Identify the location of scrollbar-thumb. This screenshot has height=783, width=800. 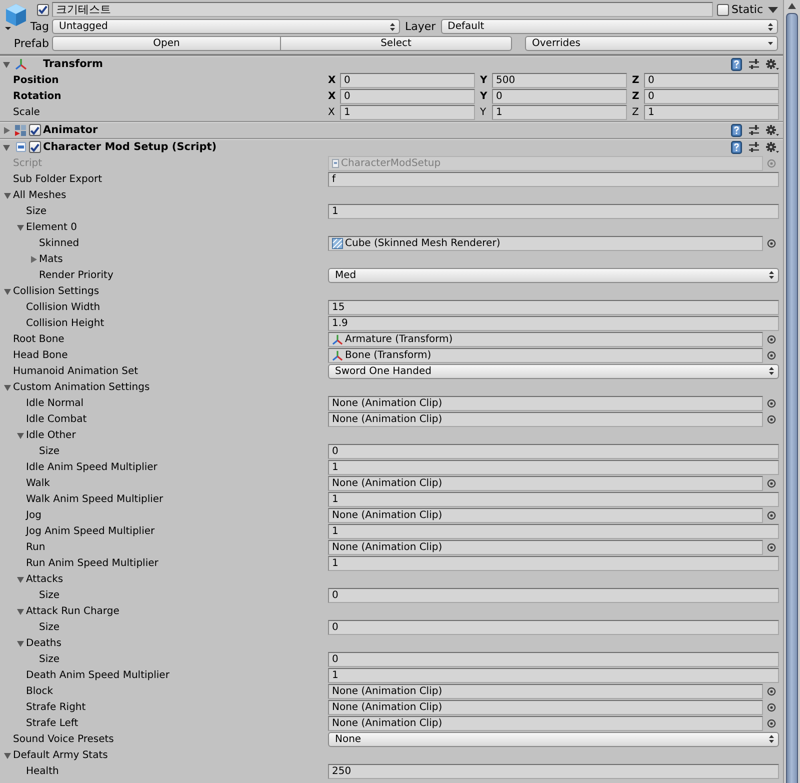
(792, 398).